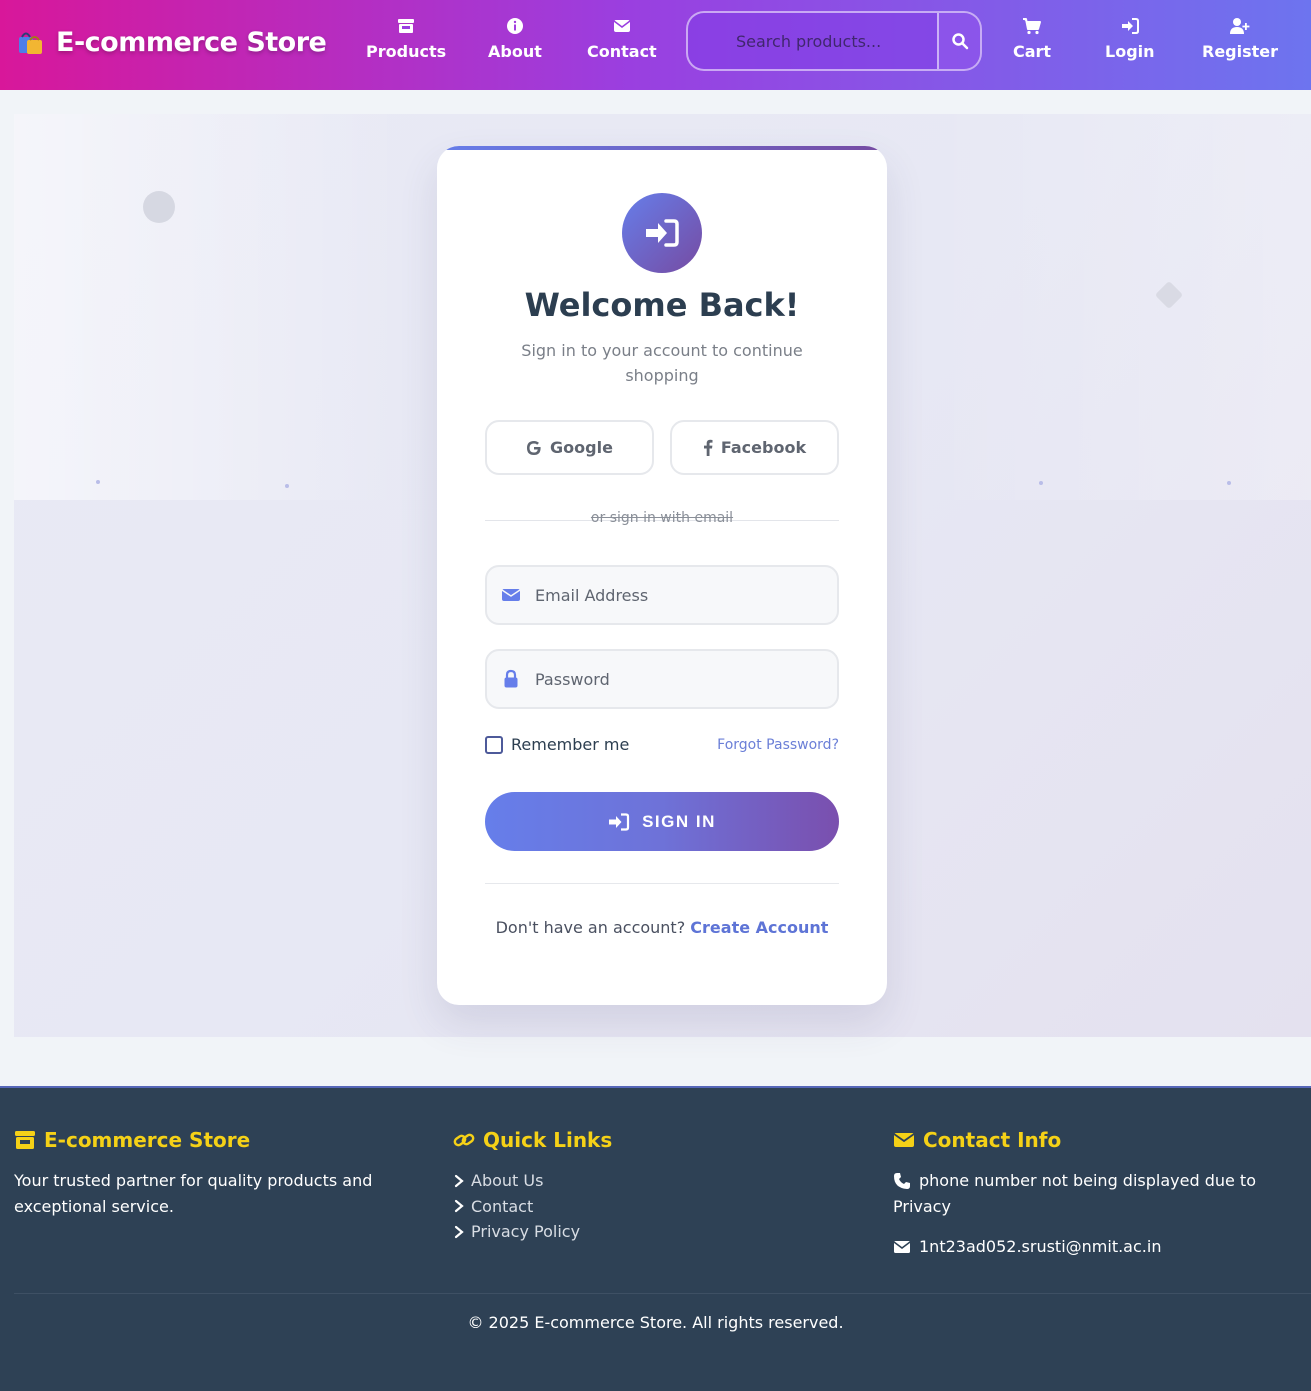 The image size is (1311, 1391). I want to click on nav-products: Products, so click(406, 38).